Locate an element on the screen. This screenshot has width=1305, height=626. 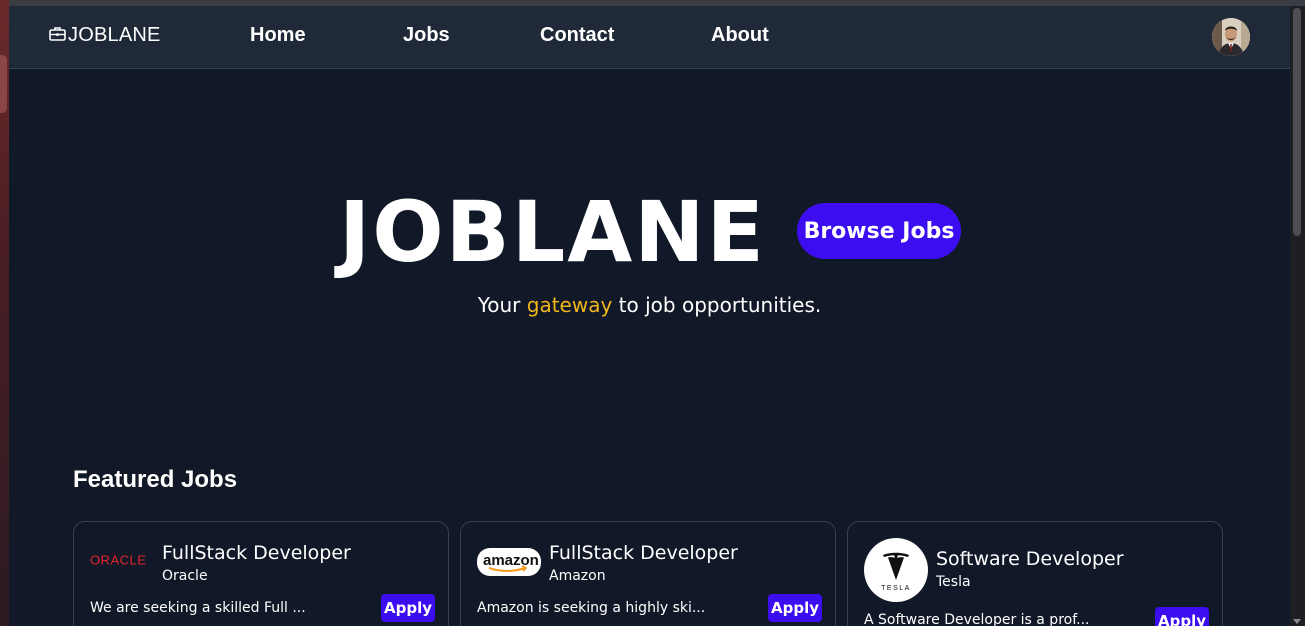
oracle-logo: ORACLE is located at coordinates (121, 560).